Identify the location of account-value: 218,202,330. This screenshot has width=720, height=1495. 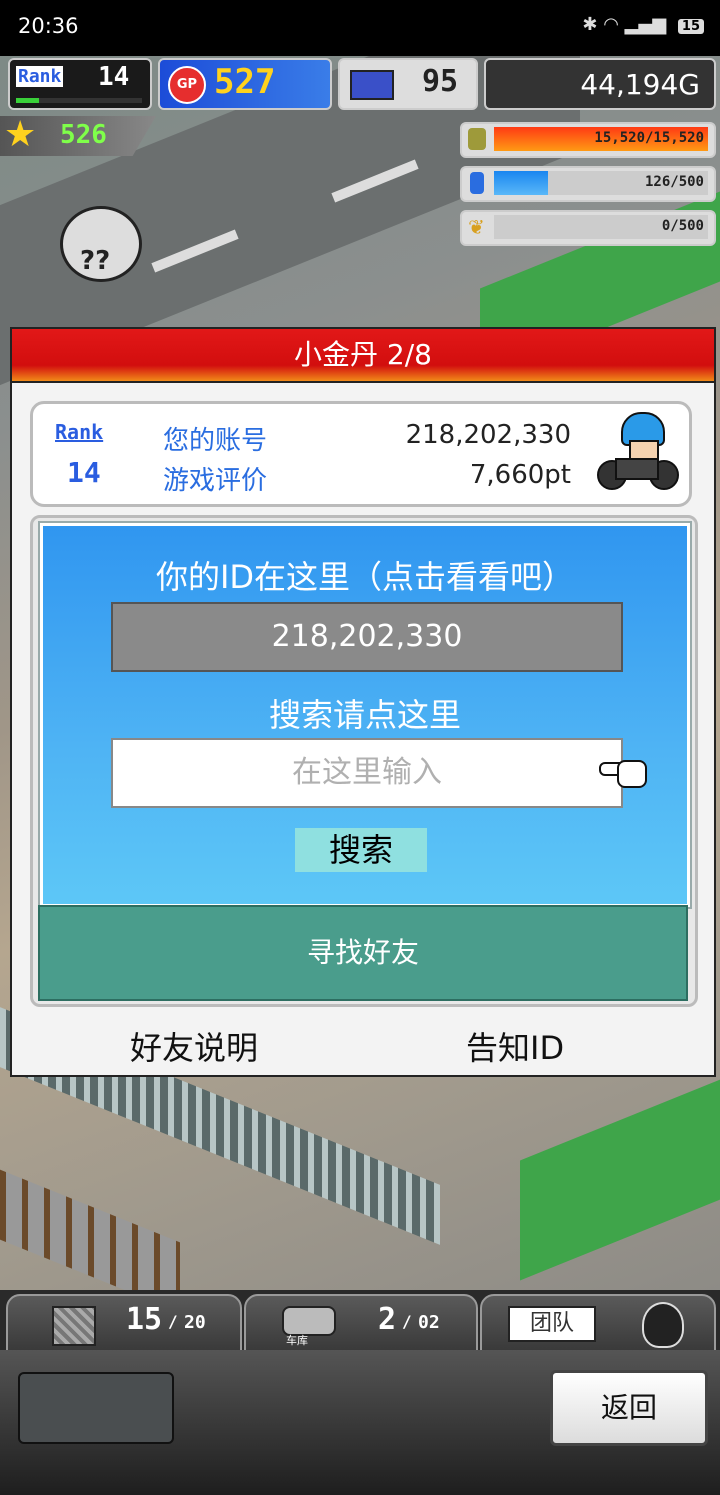
(488, 435).